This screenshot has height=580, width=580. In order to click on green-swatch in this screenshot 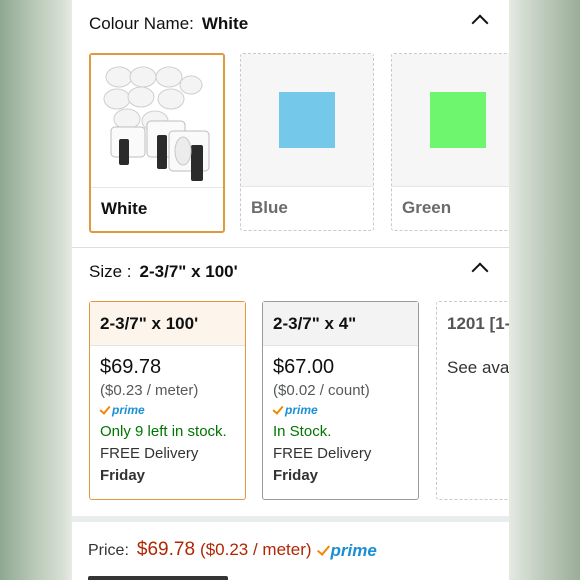, I will do `click(458, 120)`.